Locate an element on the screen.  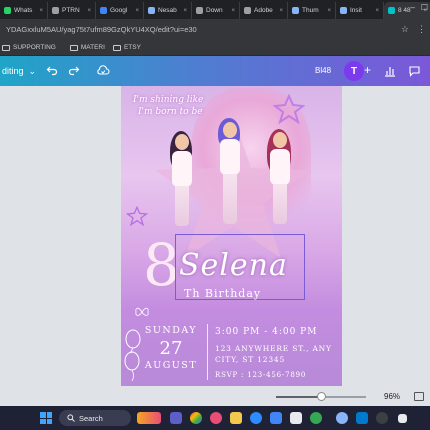
zoom-bar: 96% is located at coordinates (215, 397).